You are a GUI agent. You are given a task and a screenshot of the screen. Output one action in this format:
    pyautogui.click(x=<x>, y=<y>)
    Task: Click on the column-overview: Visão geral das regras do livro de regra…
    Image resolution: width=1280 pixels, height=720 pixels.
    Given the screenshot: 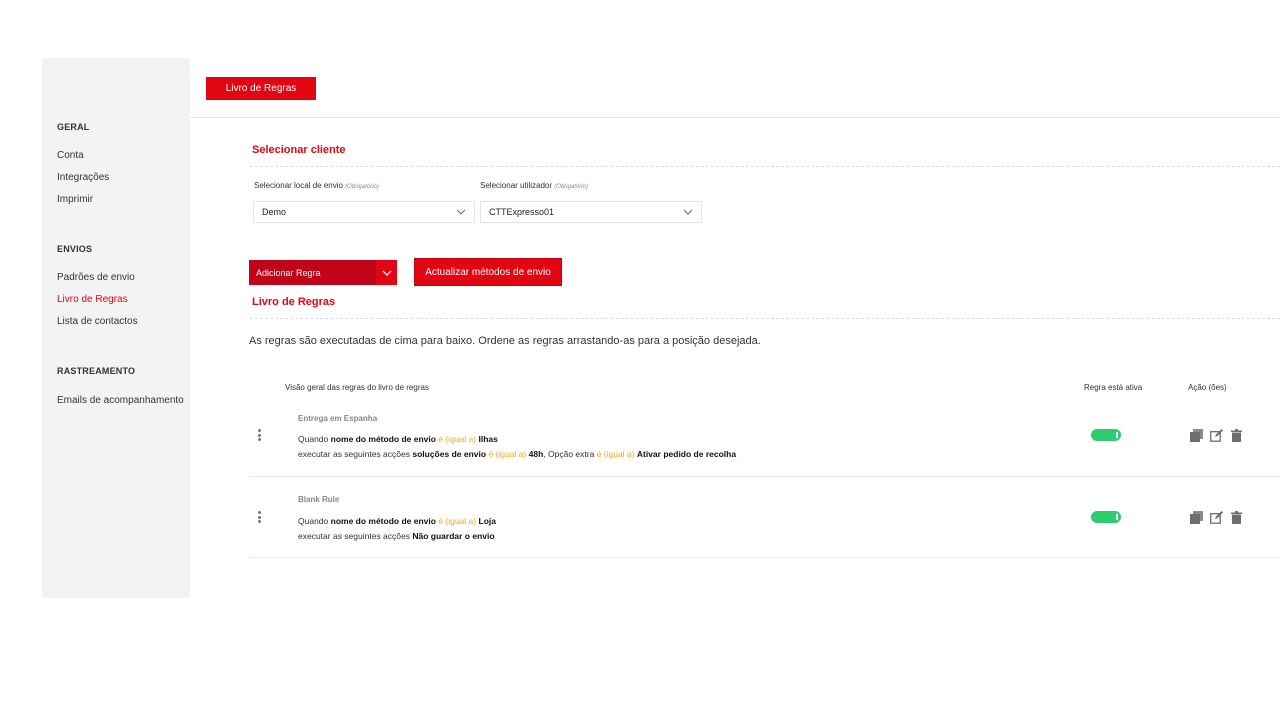 What is the action you would take?
    pyautogui.click(x=357, y=387)
    